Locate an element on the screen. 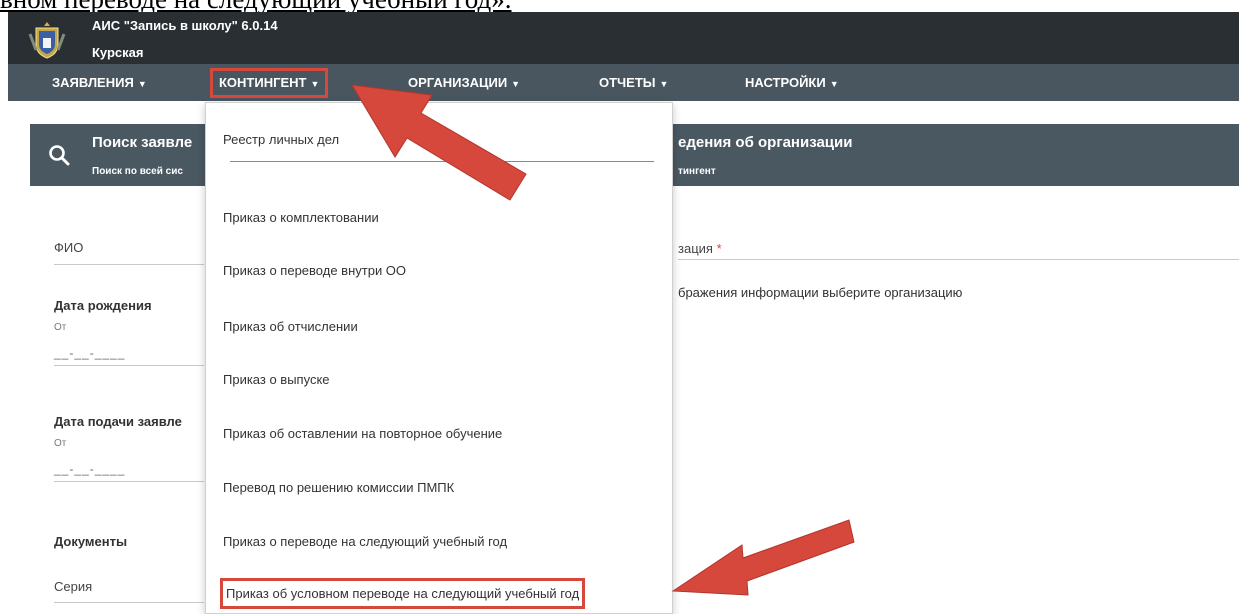  nav-label: ЗАЯВЛЕНИЯ is located at coordinates (93, 82).